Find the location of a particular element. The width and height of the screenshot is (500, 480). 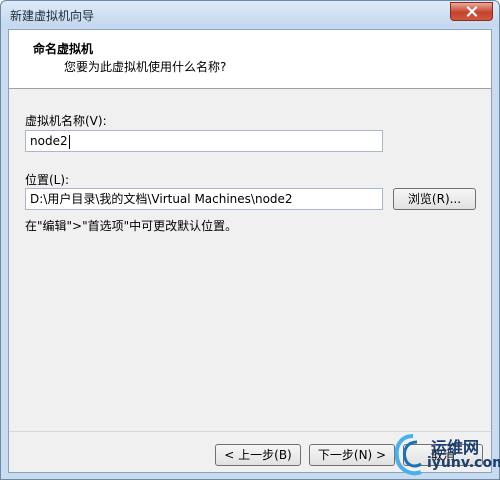

page-title: 命名虚拟机 is located at coordinates (63, 49).